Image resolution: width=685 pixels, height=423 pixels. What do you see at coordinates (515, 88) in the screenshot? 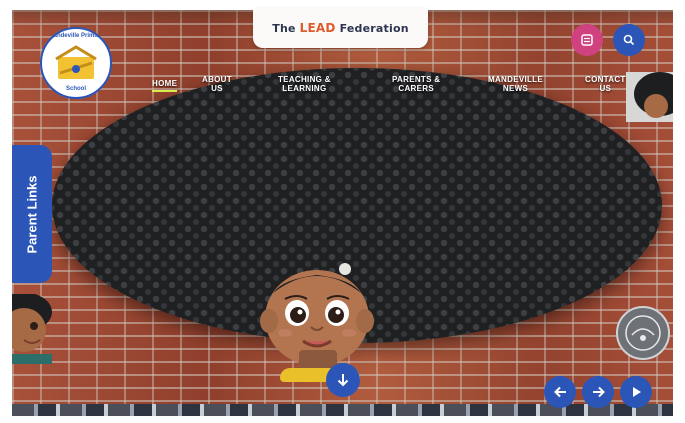
I see `nav-news-line2: NEWS` at bounding box center [515, 88].